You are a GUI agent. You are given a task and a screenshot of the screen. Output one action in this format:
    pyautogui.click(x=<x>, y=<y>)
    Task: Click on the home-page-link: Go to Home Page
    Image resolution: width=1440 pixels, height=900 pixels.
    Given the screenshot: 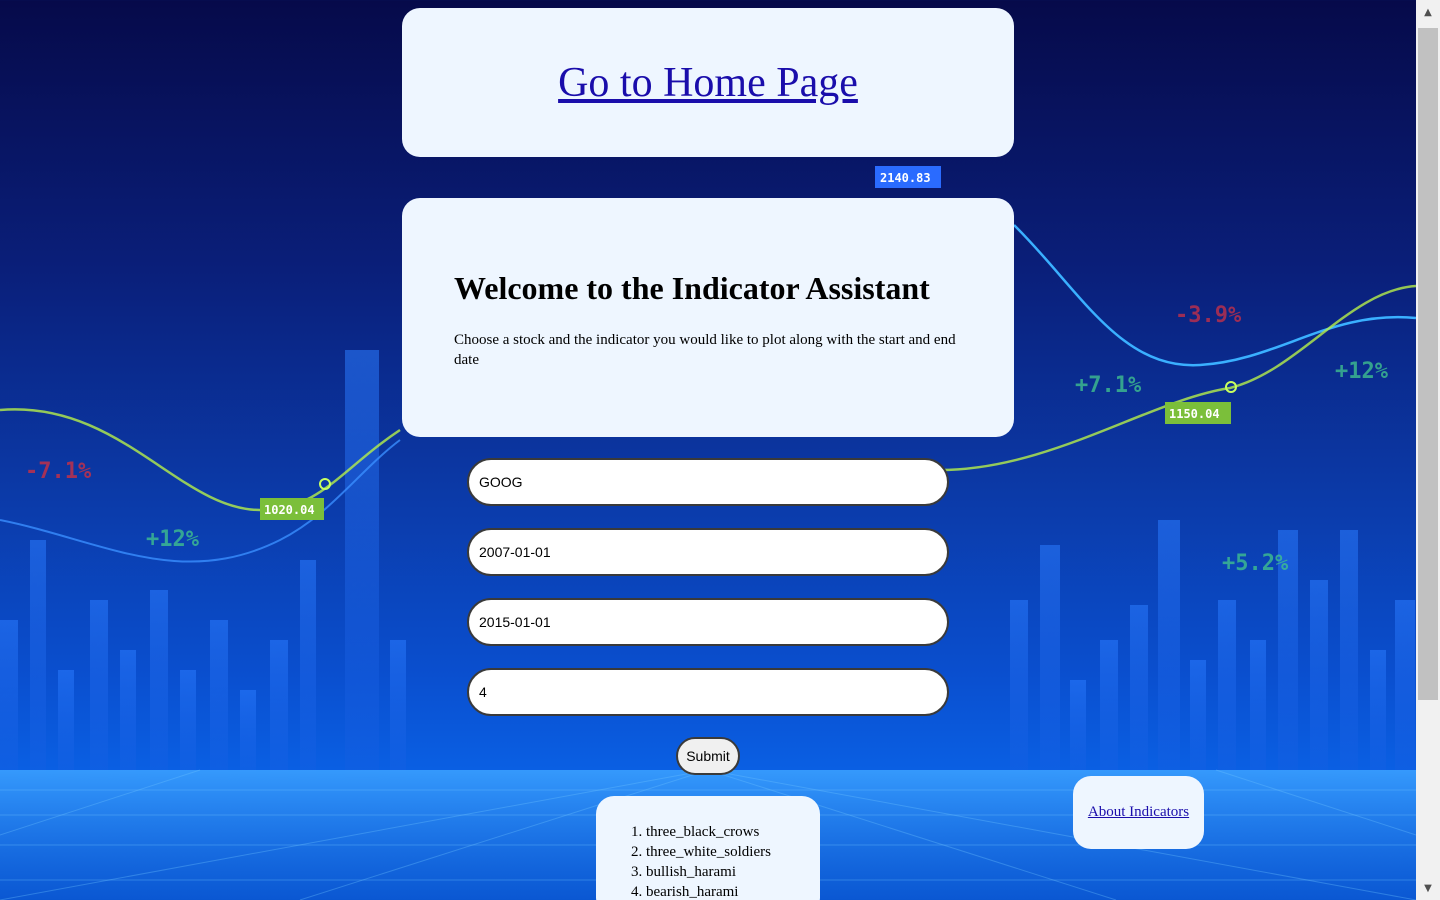 What is the action you would take?
    pyautogui.click(x=708, y=83)
    